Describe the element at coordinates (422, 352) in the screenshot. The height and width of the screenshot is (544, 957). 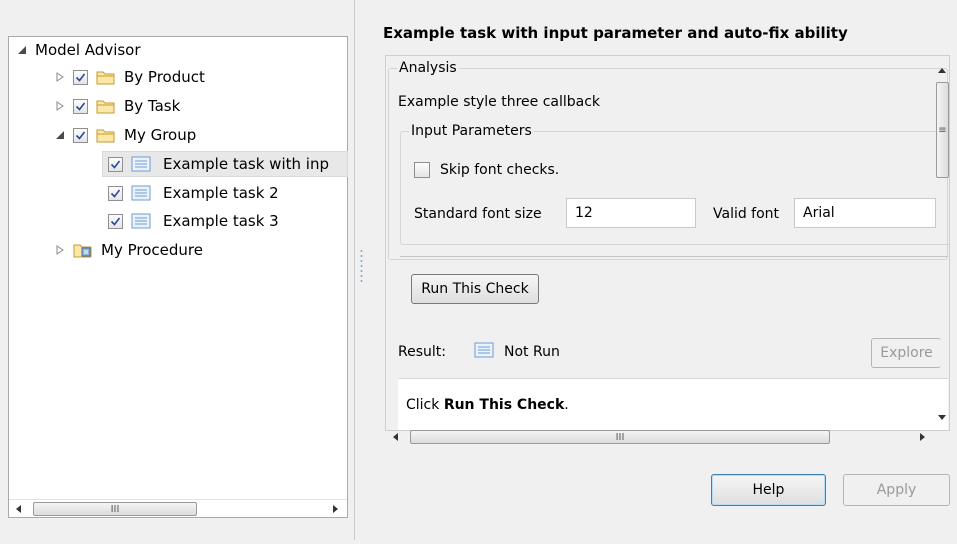
I see `result-label: Result:` at that location.